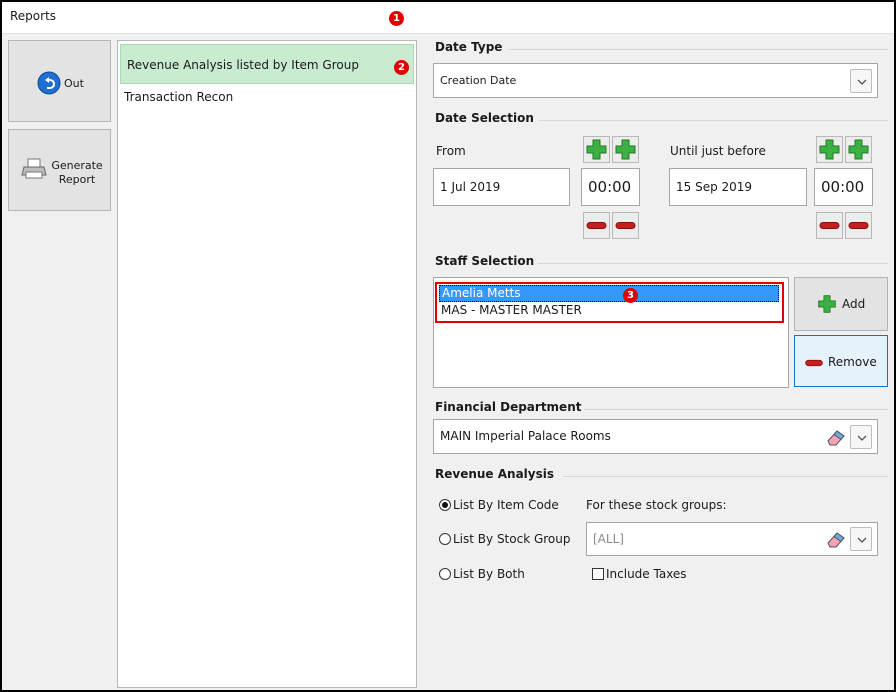 This screenshot has height=692, width=896. I want to click on radio-label: List By Item Code, so click(506, 505).